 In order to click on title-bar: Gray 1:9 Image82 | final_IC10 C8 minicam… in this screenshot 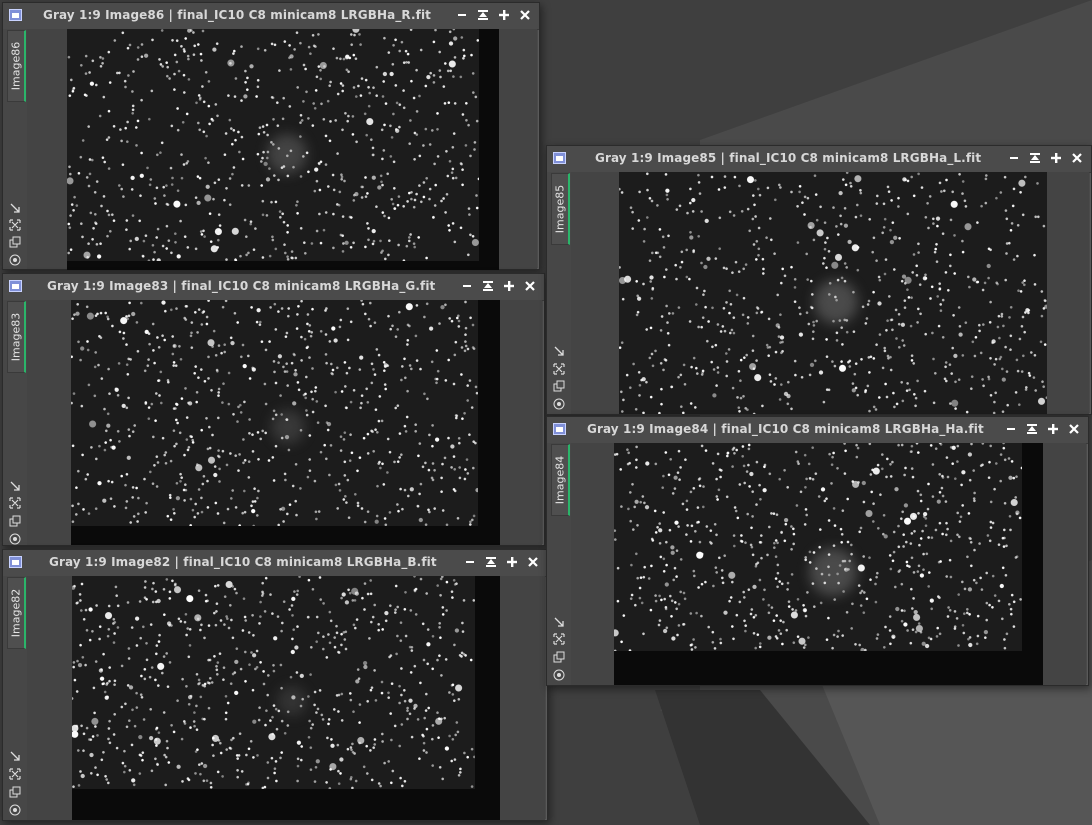, I will do `click(275, 563)`.